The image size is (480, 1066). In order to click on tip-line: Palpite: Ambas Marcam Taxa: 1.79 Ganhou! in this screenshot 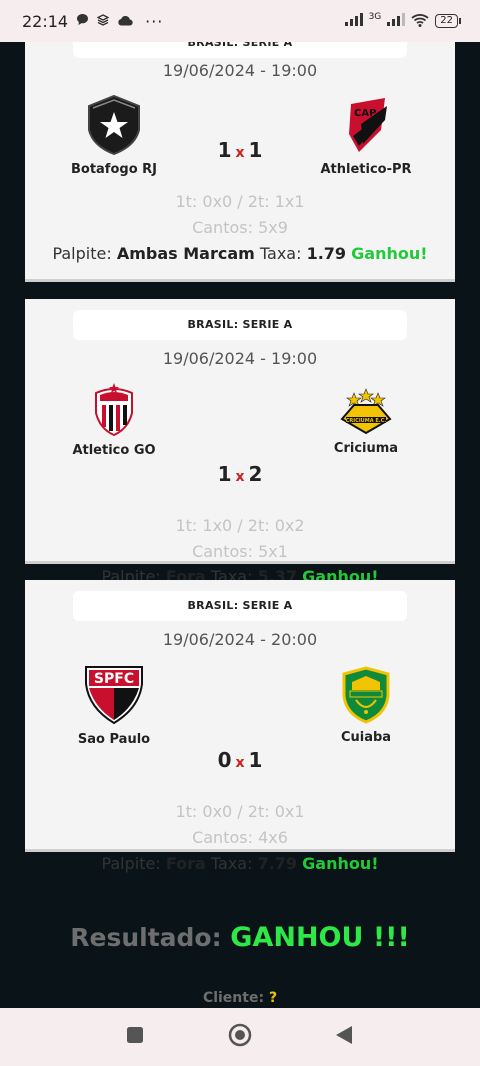, I will do `click(240, 253)`.